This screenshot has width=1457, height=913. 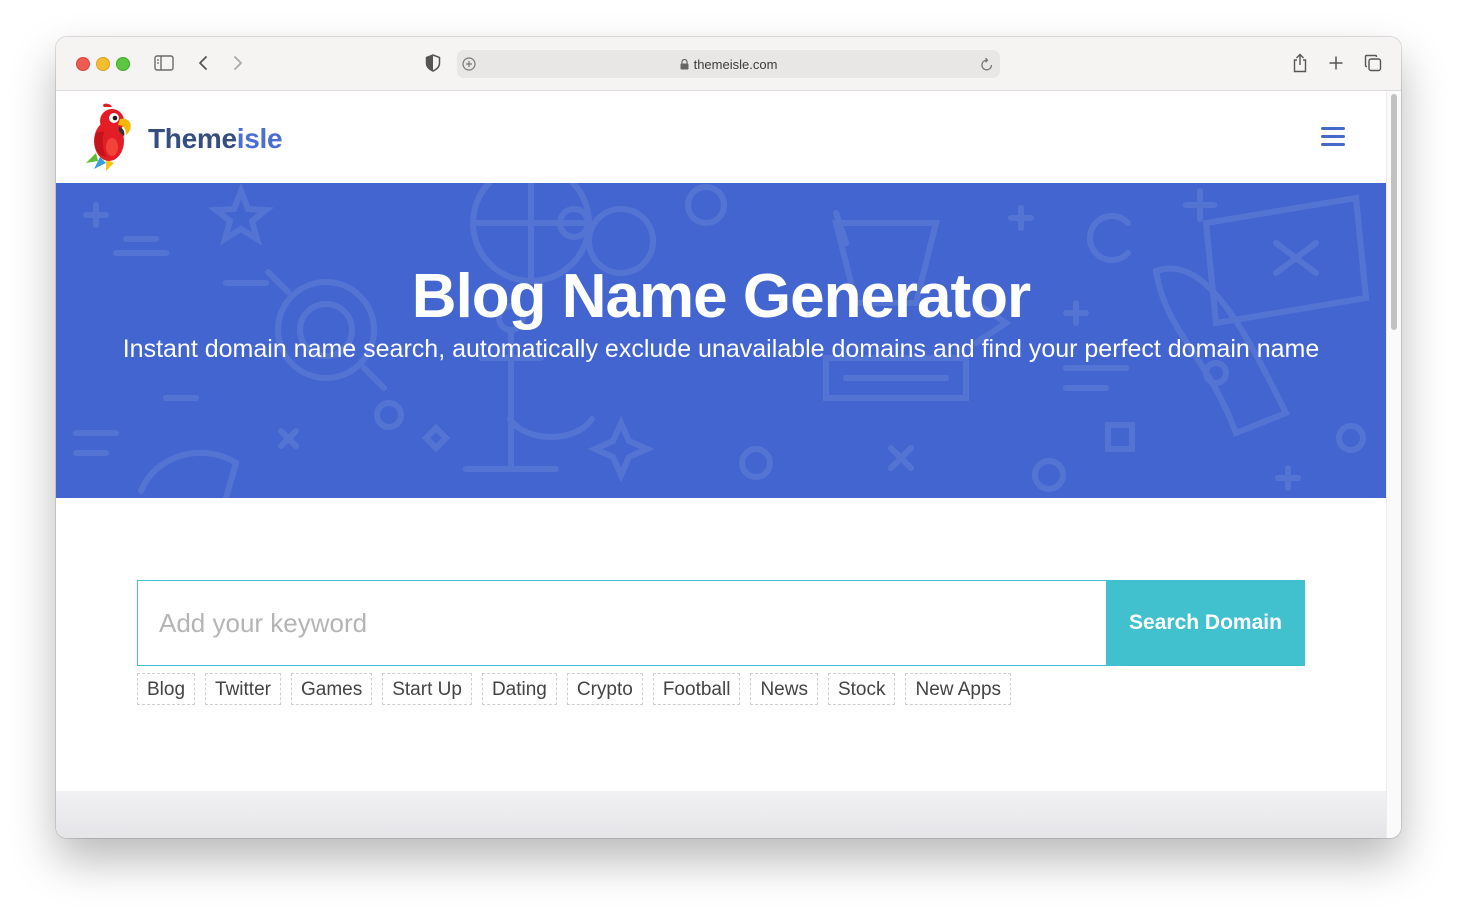 What do you see at coordinates (784, 689) in the screenshot?
I see `tag-news: News` at bounding box center [784, 689].